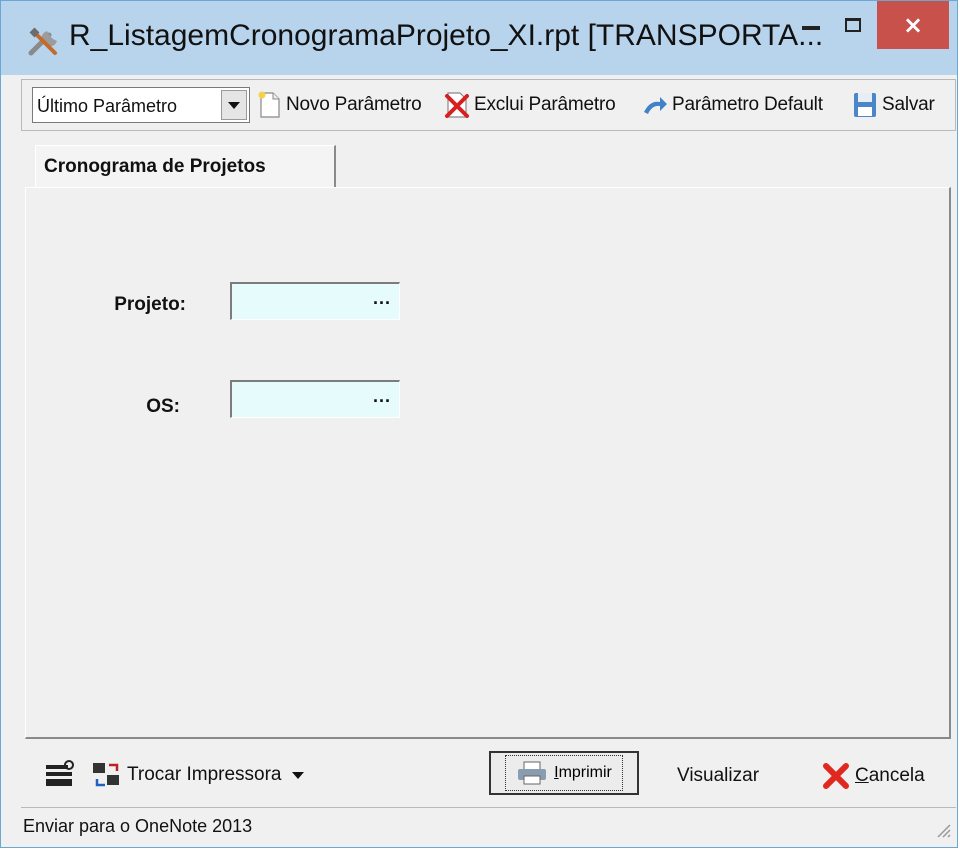 This screenshot has width=960, height=850. I want to click on default-parameter-label: Parâmetro Default, so click(747, 104).